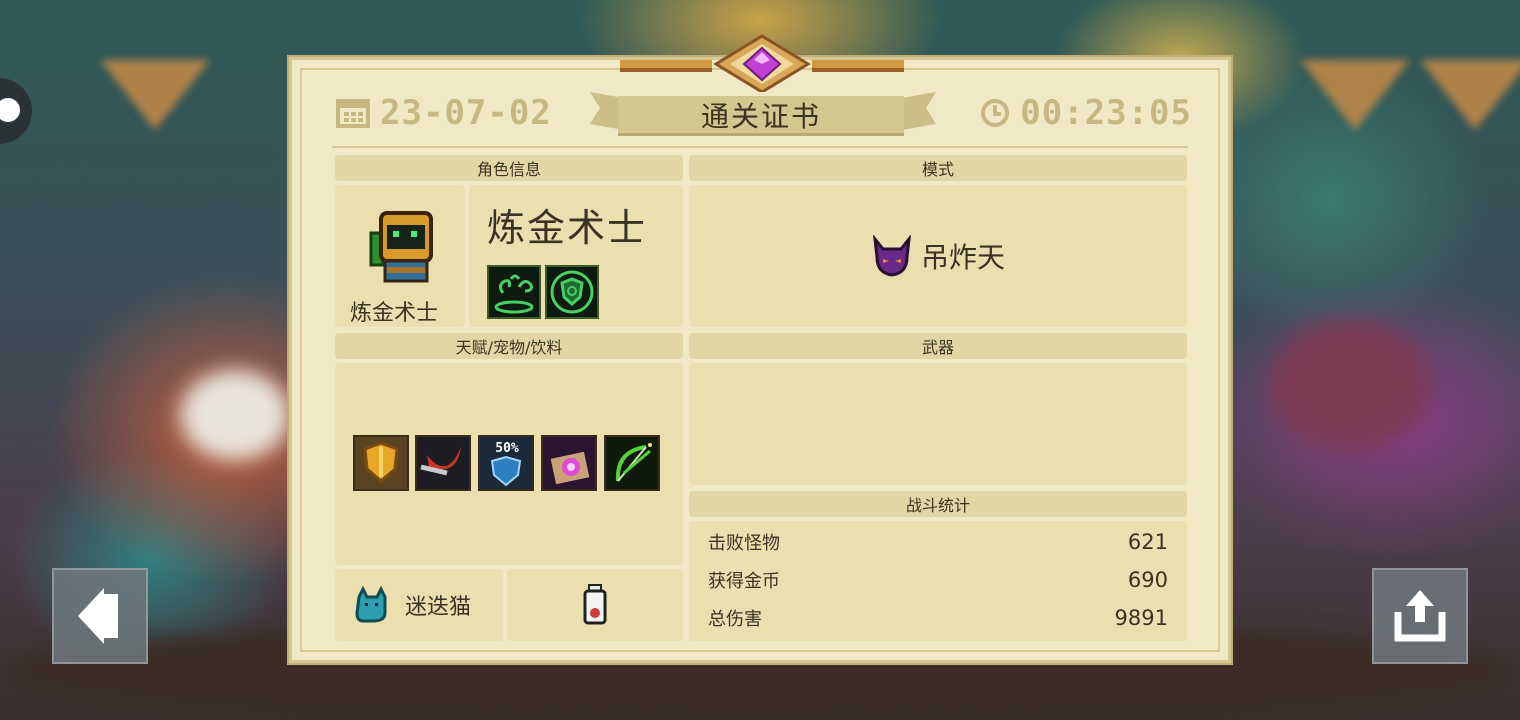 This screenshot has height=720, width=1520. Describe the element at coordinates (735, 619) in the screenshot. I see `stat-label: 总伤害` at that location.